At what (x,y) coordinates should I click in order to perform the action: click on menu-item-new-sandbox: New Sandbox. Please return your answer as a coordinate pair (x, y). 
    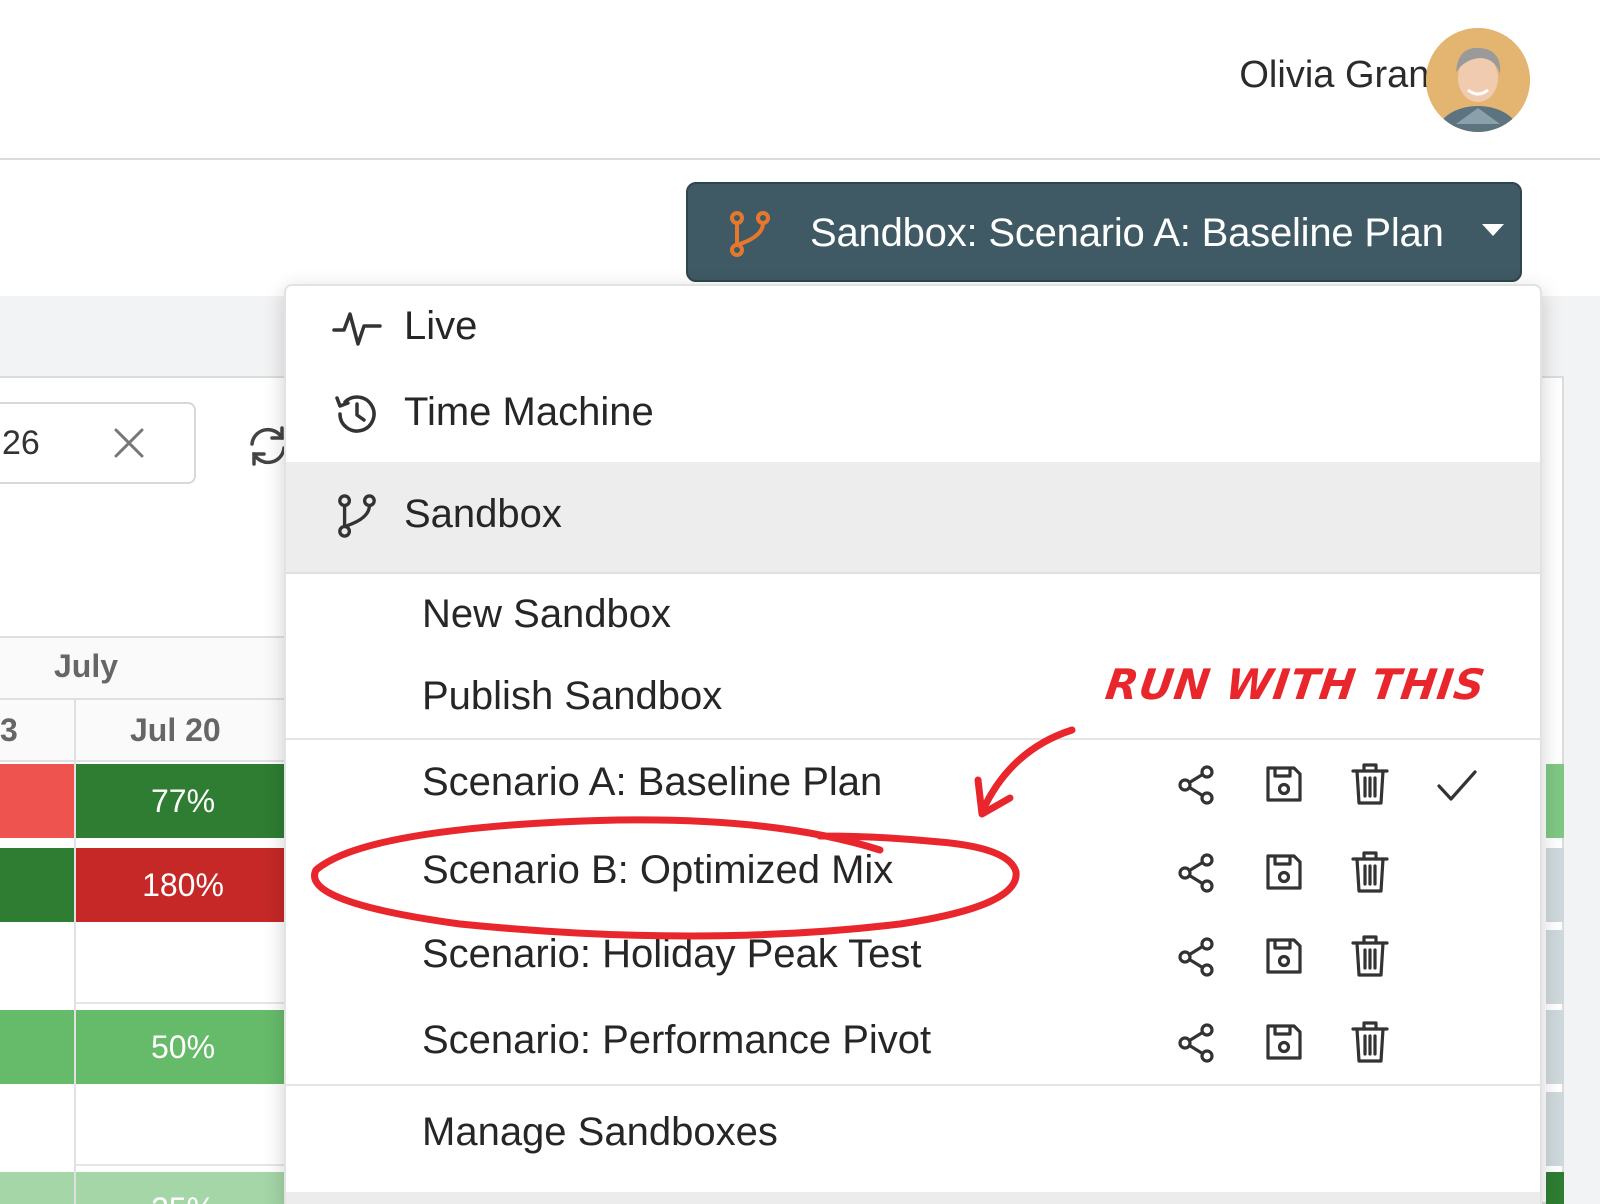
    Looking at the image, I should click on (913, 619).